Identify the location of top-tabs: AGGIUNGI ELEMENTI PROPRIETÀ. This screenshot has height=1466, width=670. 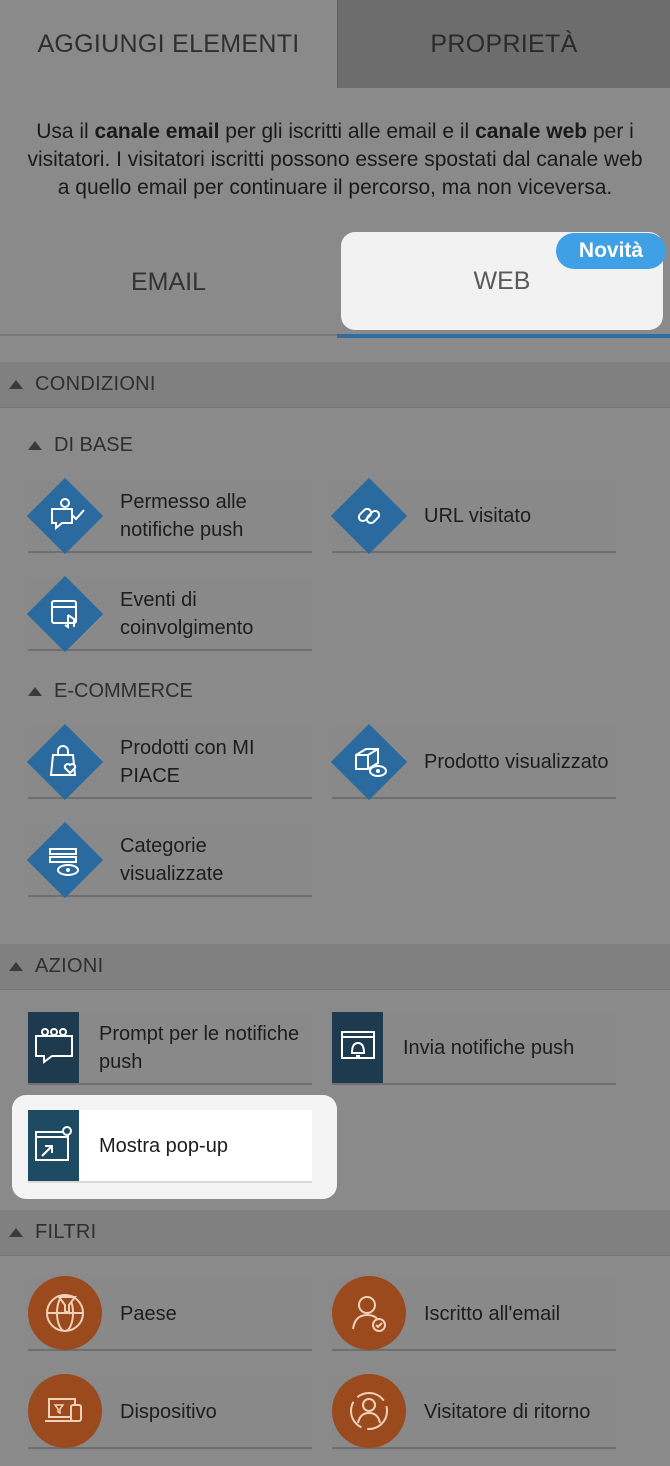
(335, 44).